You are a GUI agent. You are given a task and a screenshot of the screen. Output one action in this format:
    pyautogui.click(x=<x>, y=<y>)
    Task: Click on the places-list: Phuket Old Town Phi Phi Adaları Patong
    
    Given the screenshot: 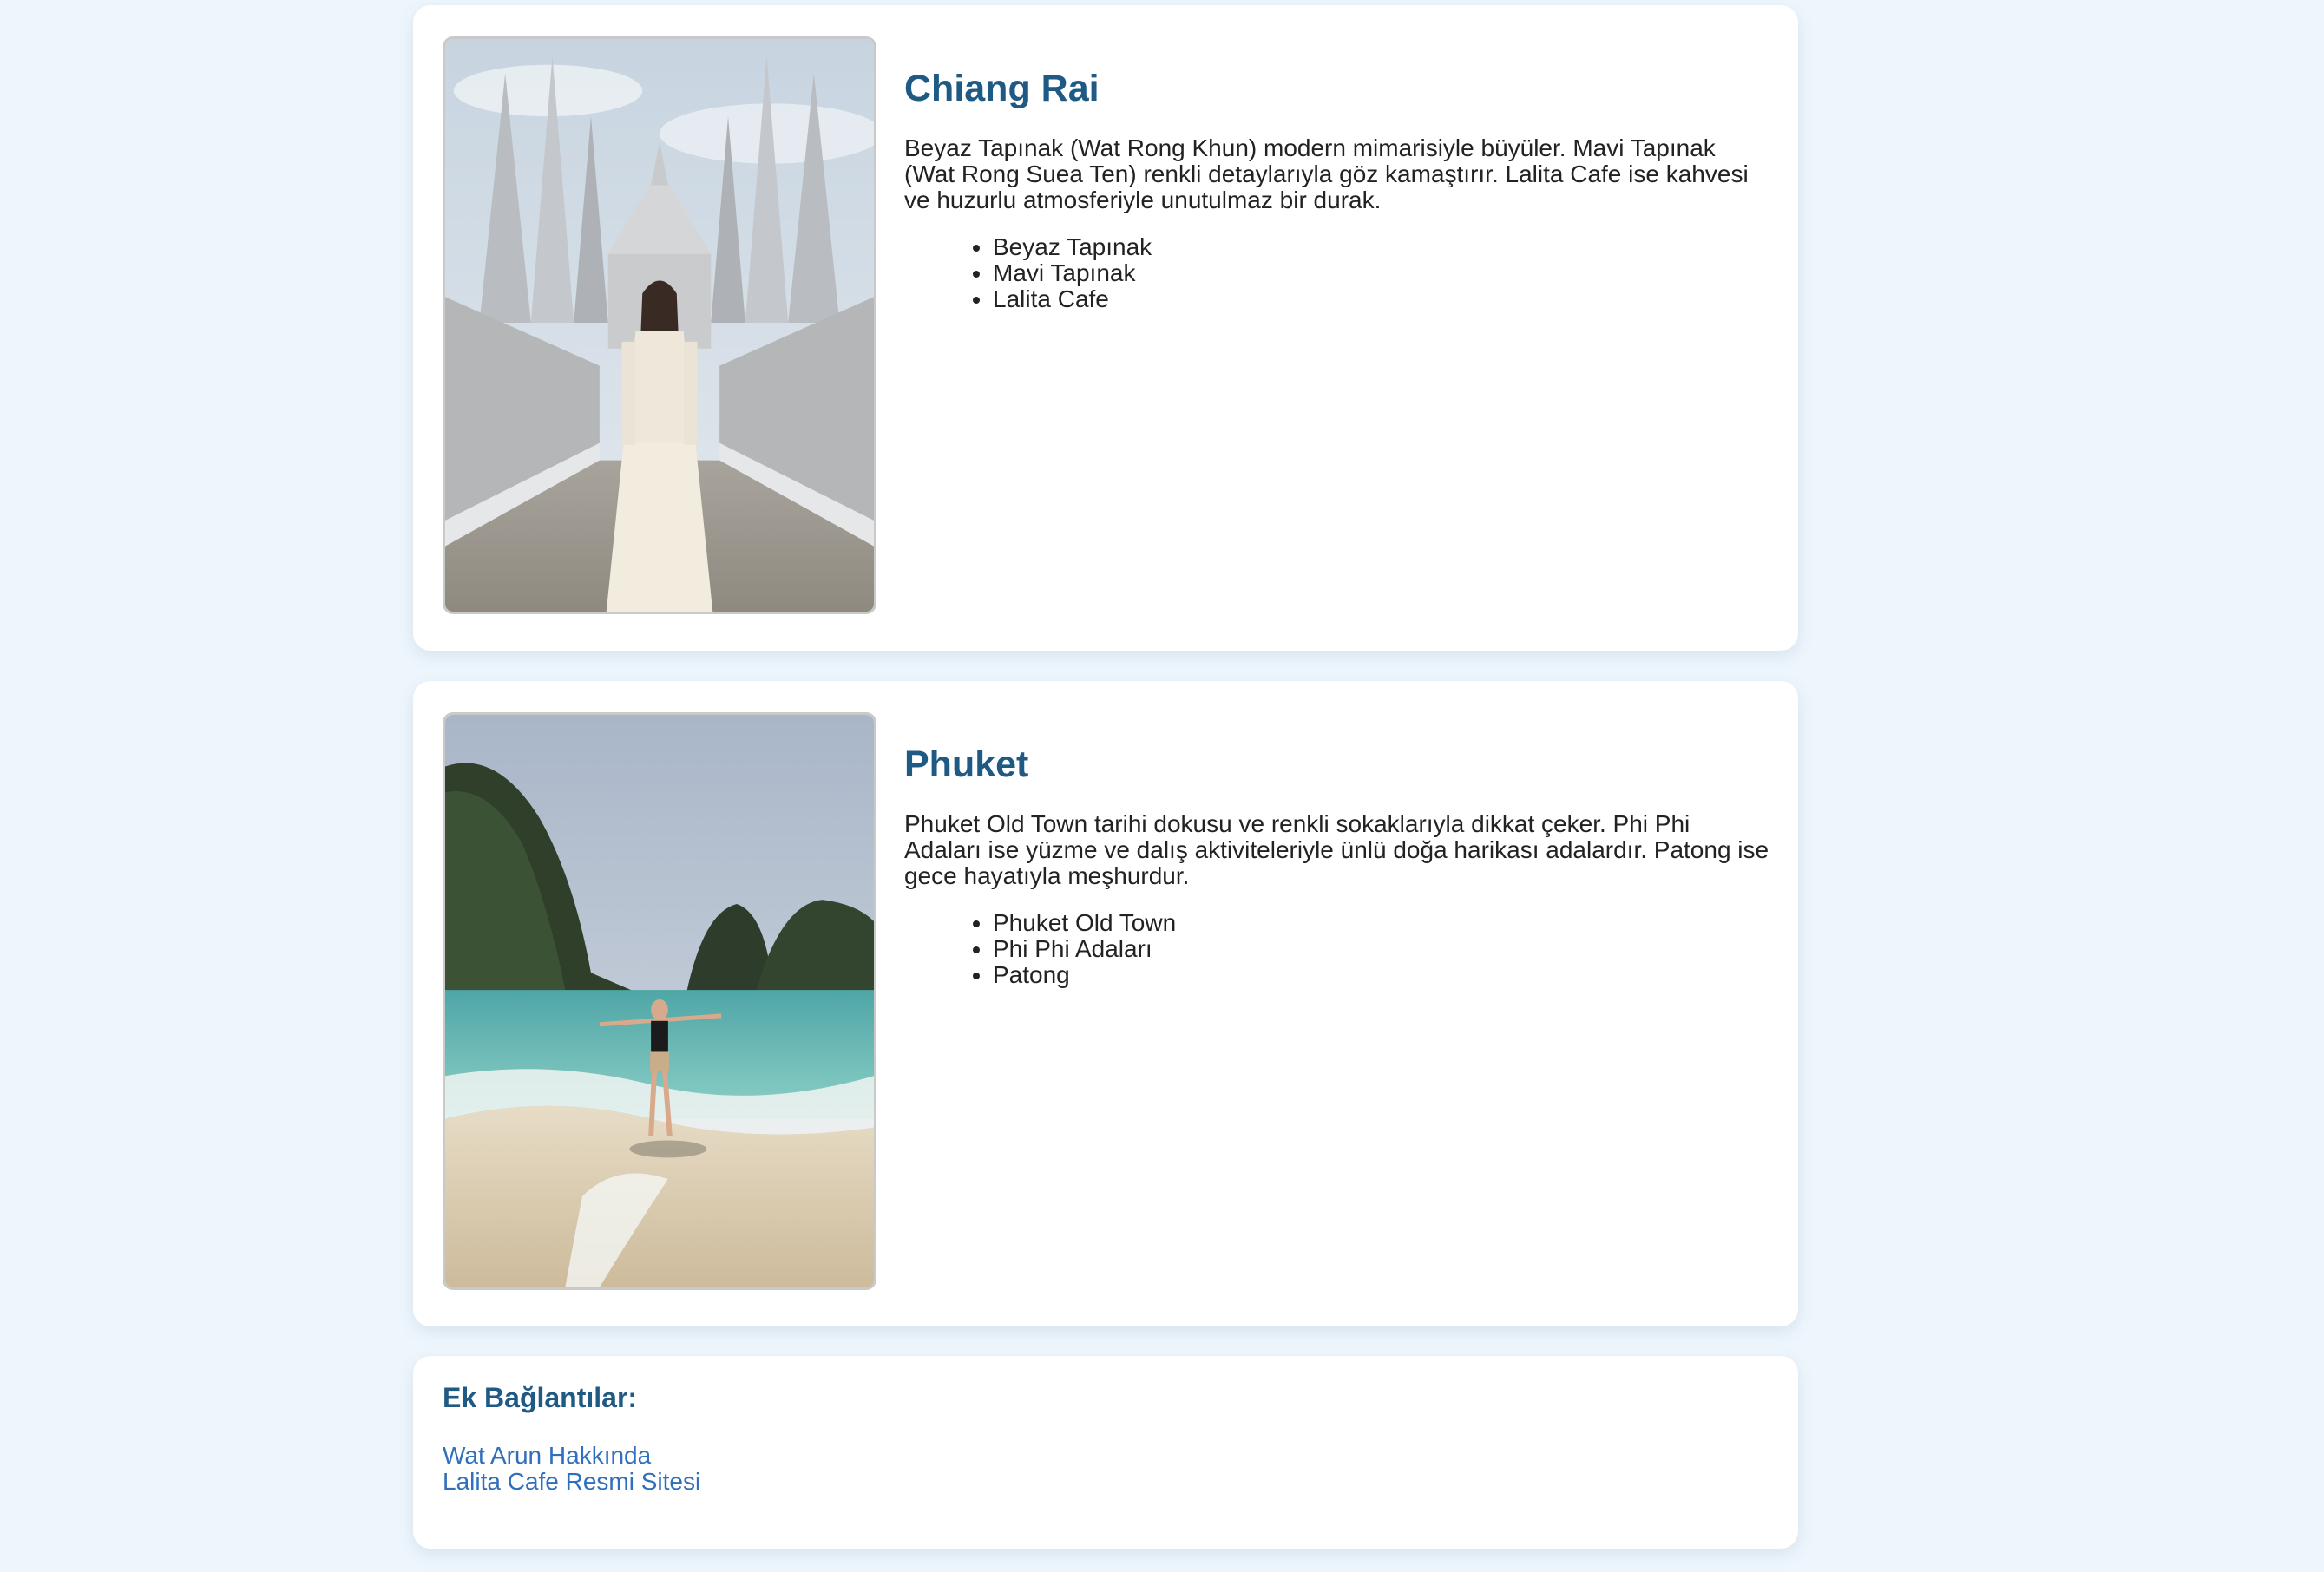 What is the action you would take?
    pyautogui.click(x=1338, y=949)
    